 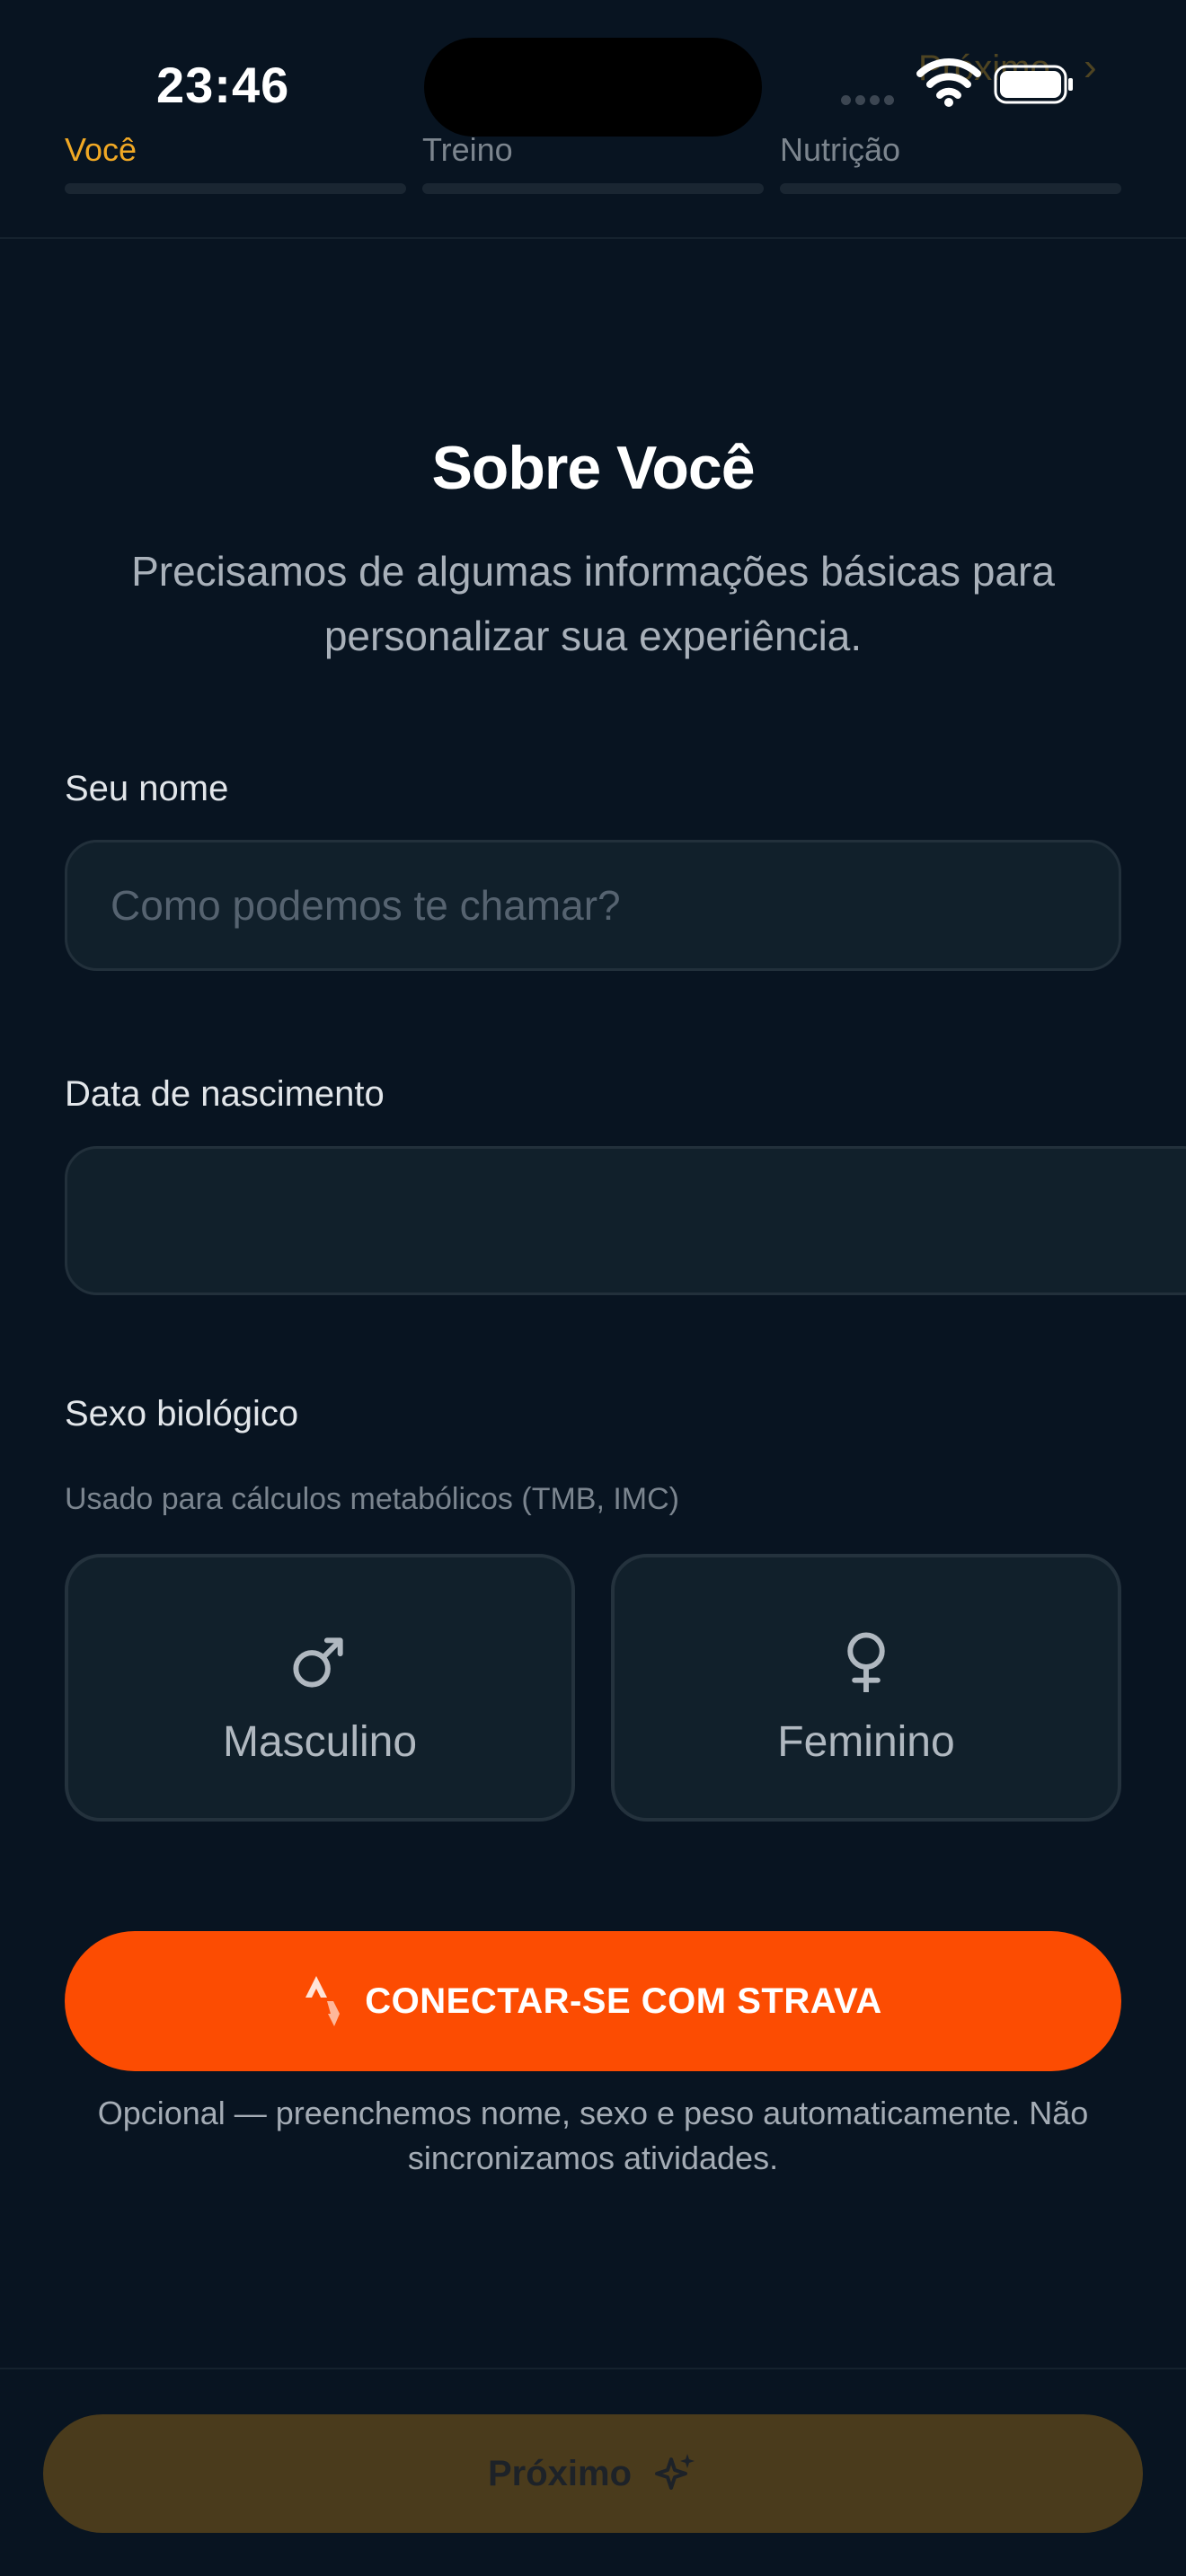 What do you see at coordinates (593, 2368) in the screenshot?
I see `footer-divider` at bounding box center [593, 2368].